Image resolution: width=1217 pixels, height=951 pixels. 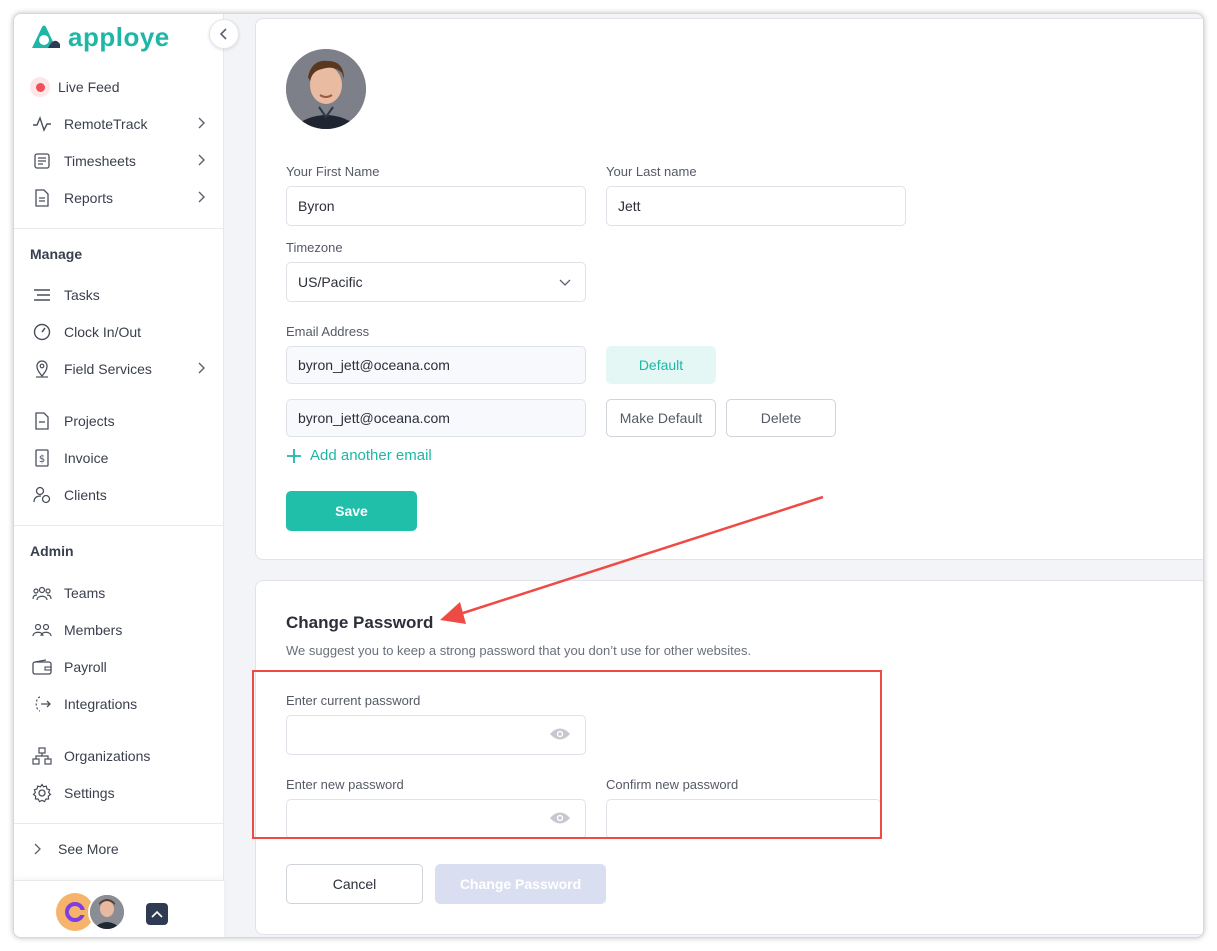 What do you see at coordinates (333, 171) in the screenshot?
I see `first-name-label: Your First Name` at bounding box center [333, 171].